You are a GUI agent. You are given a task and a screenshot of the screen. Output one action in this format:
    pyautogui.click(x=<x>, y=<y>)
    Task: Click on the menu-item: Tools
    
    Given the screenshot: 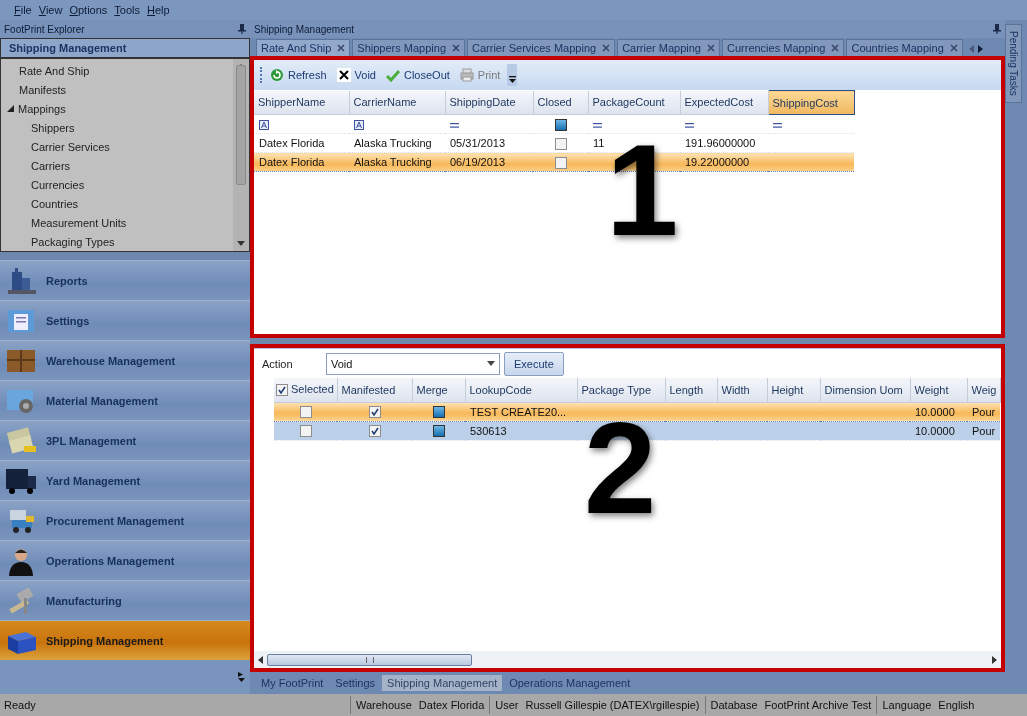 What is the action you would take?
    pyautogui.click(x=127, y=10)
    